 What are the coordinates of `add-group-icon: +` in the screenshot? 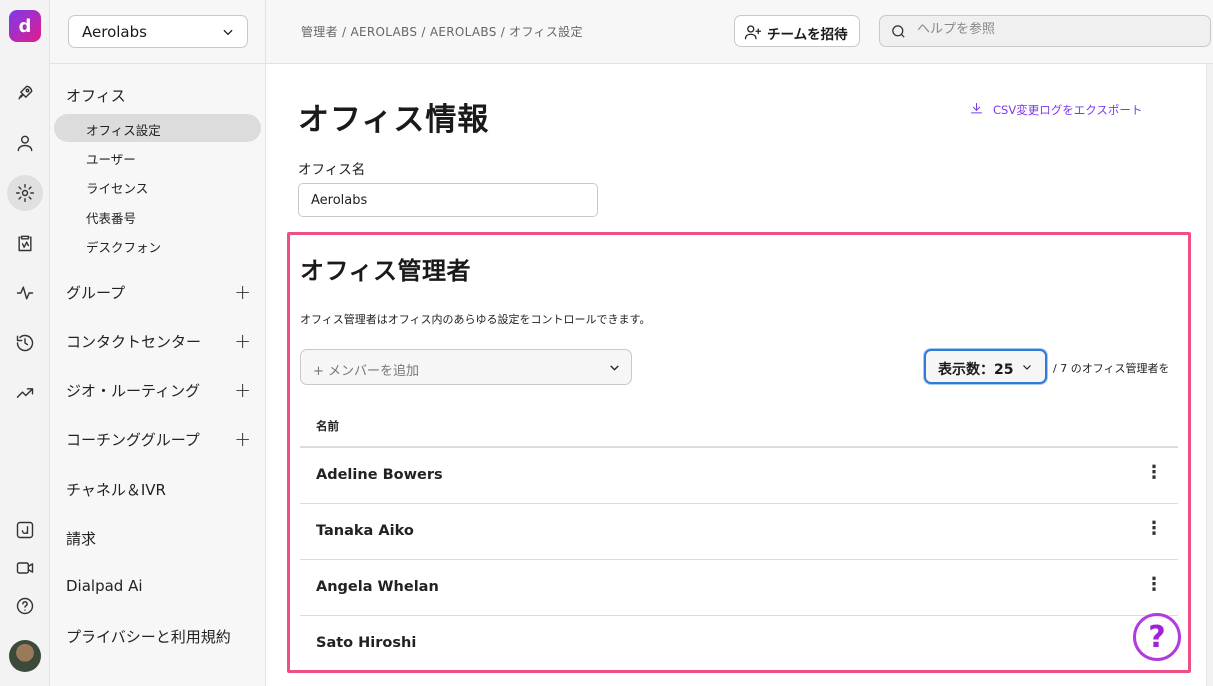 It's located at (242, 292).